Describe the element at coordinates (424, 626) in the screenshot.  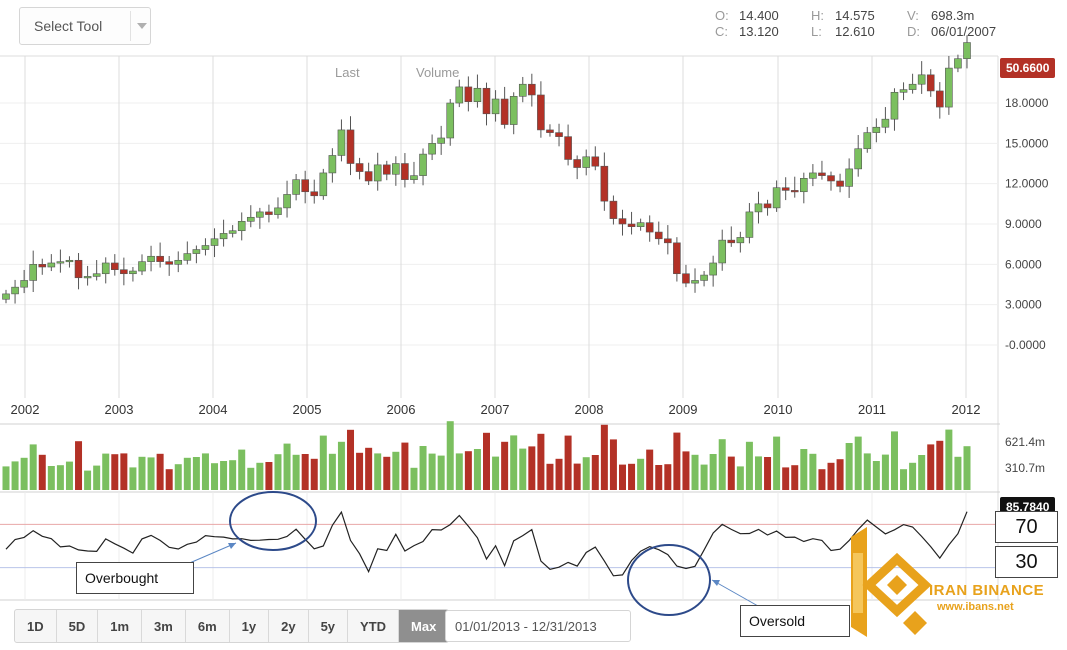
I see `range-button-max: Max` at that location.